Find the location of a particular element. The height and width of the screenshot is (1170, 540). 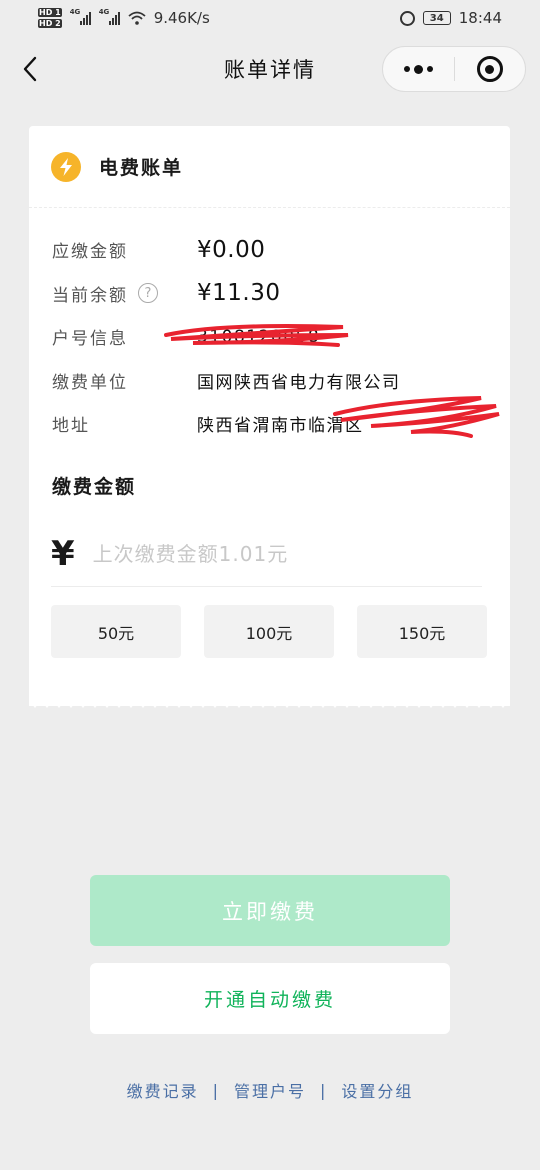

battery-icon: 34 is located at coordinates (436, 18).